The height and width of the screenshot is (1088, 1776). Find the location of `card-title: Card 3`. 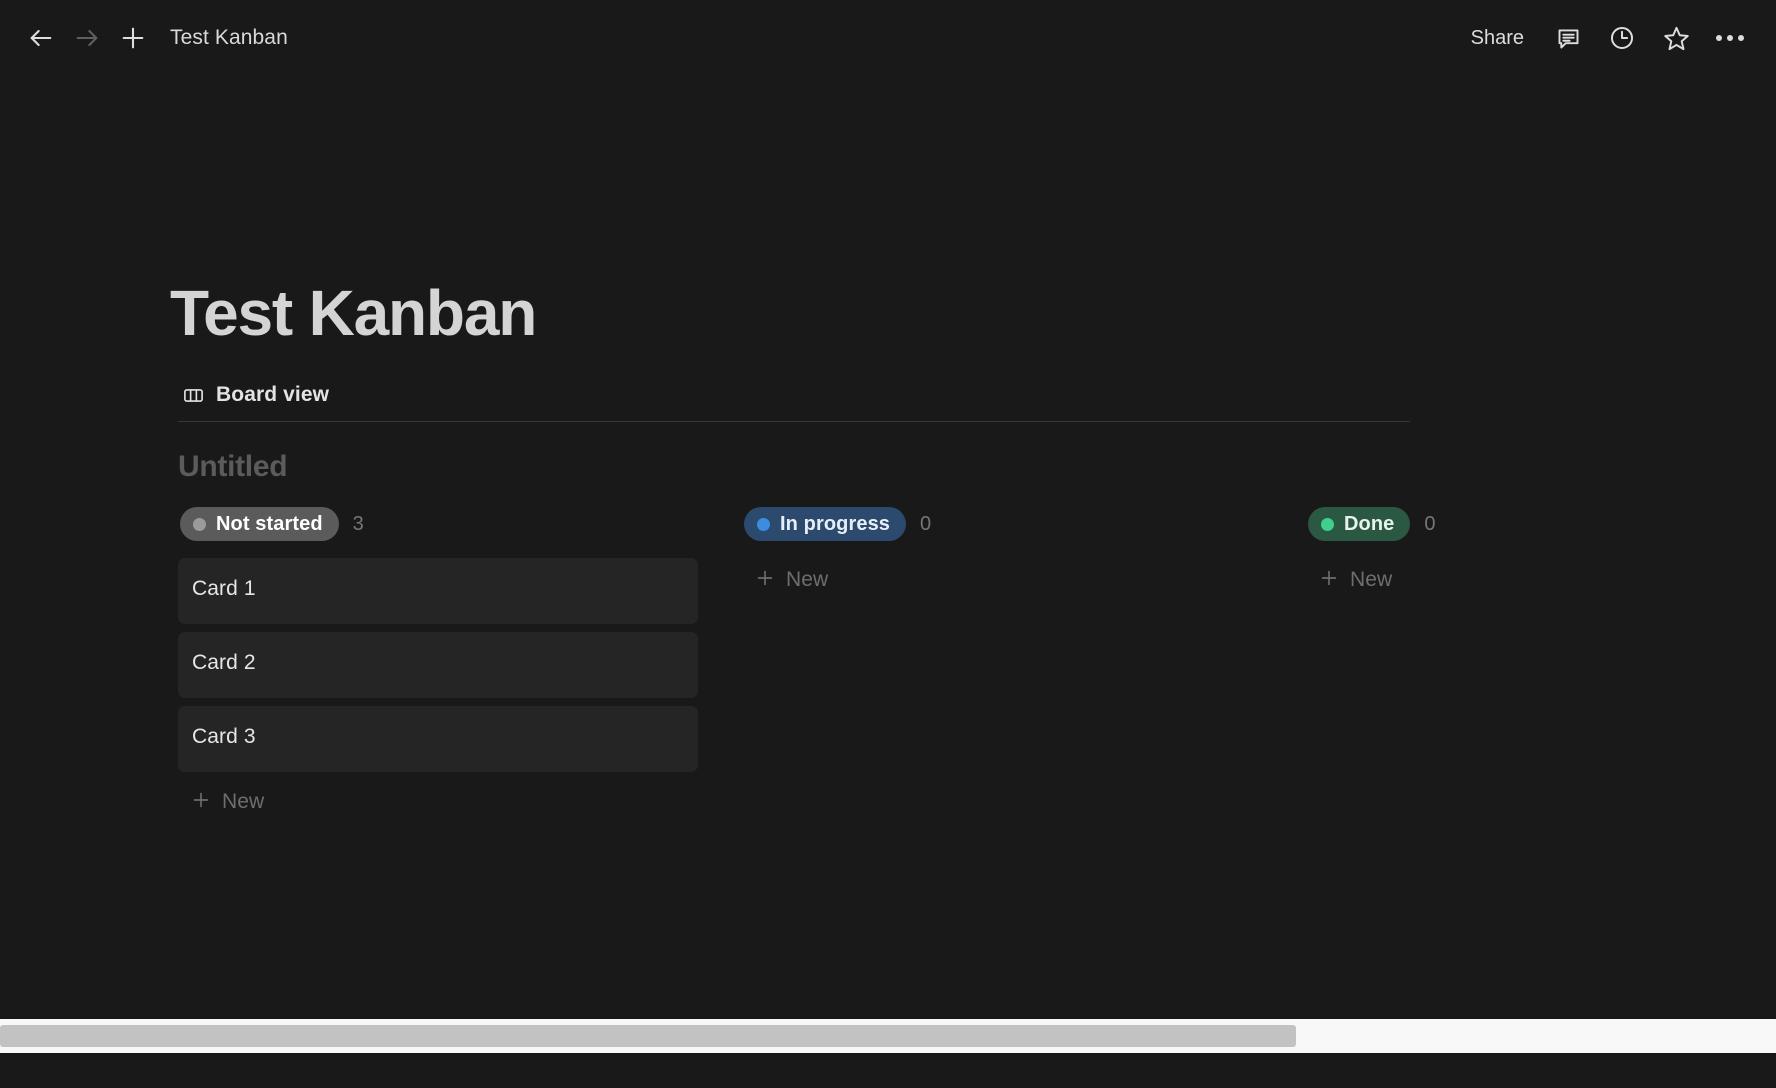

card-title: Card 3 is located at coordinates (224, 736).